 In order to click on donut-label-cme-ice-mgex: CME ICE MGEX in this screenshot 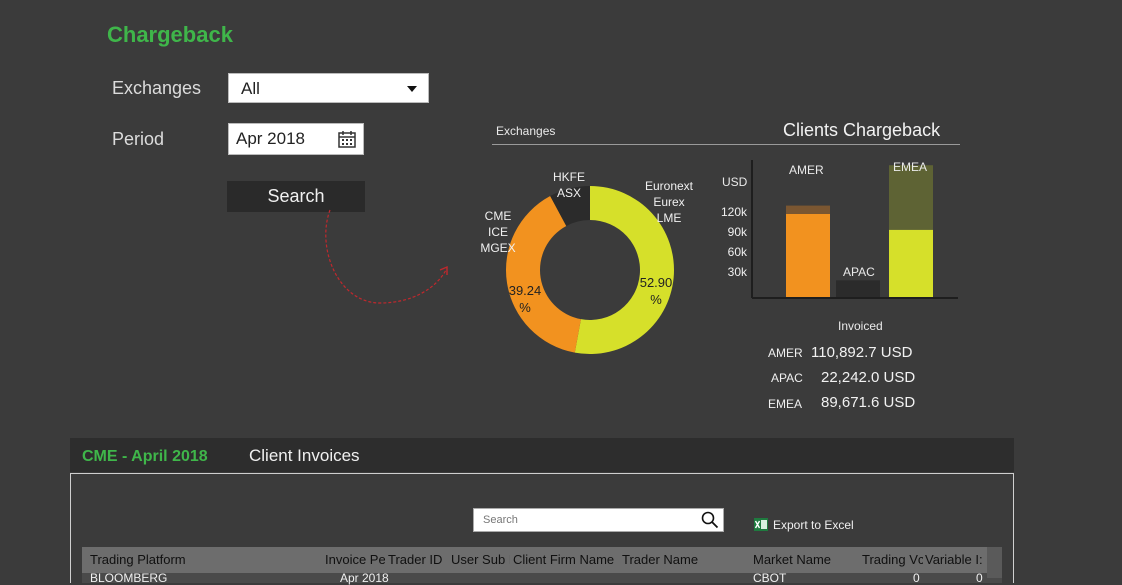, I will do `click(498, 232)`.